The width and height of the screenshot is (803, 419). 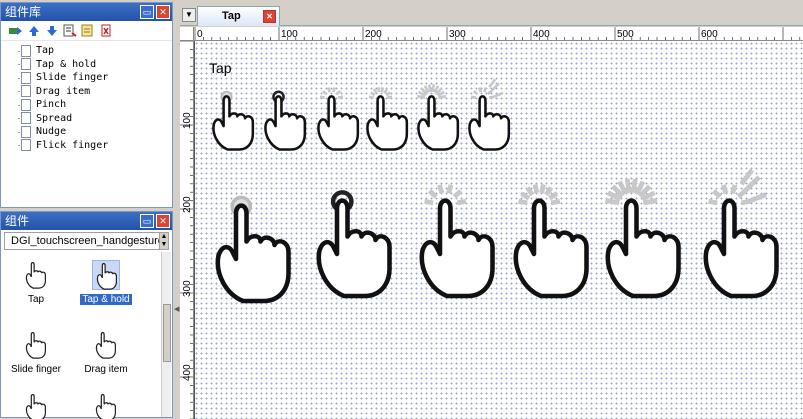 I want to click on scrollbar-thumb, so click(x=167, y=333).